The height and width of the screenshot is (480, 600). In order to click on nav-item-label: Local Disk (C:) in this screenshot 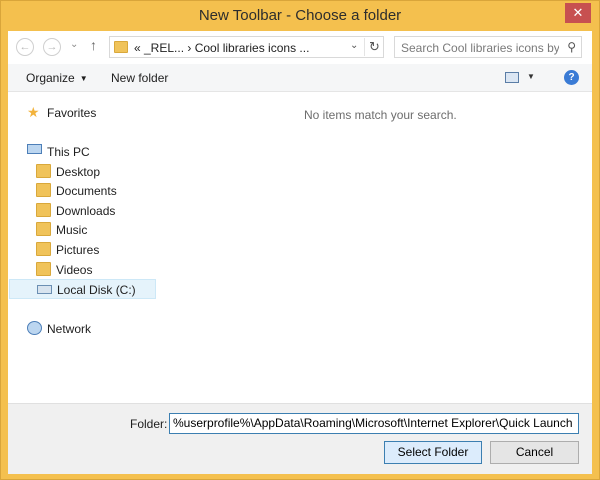, I will do `click(96, 290)`.